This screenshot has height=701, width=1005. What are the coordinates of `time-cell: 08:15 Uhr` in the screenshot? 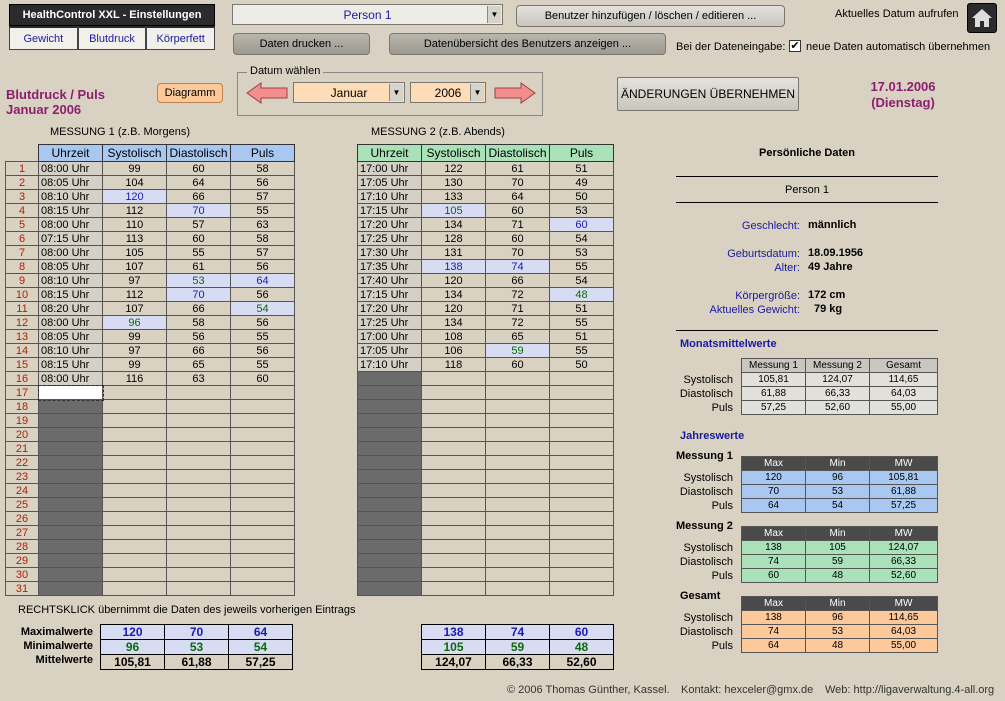 It's located at (70, 364).